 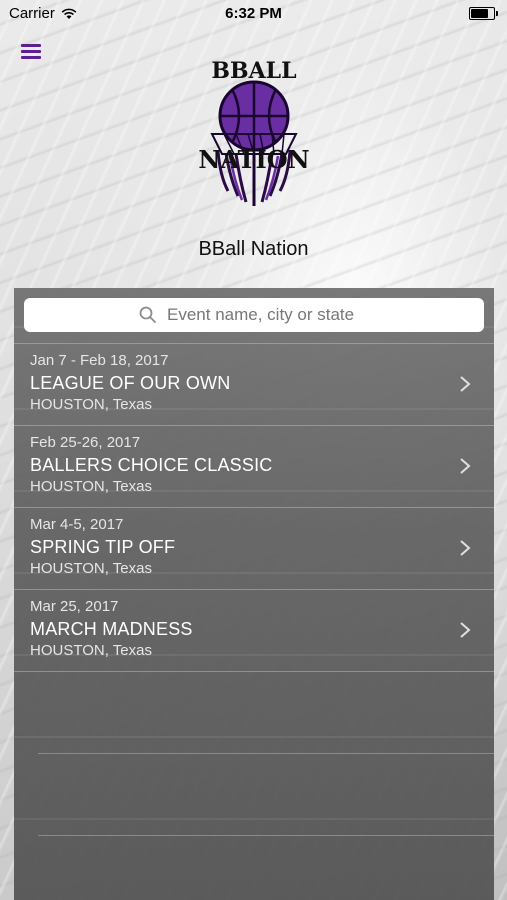 I want to click on hamburger-menu-icon, so click(x=32, y=51).